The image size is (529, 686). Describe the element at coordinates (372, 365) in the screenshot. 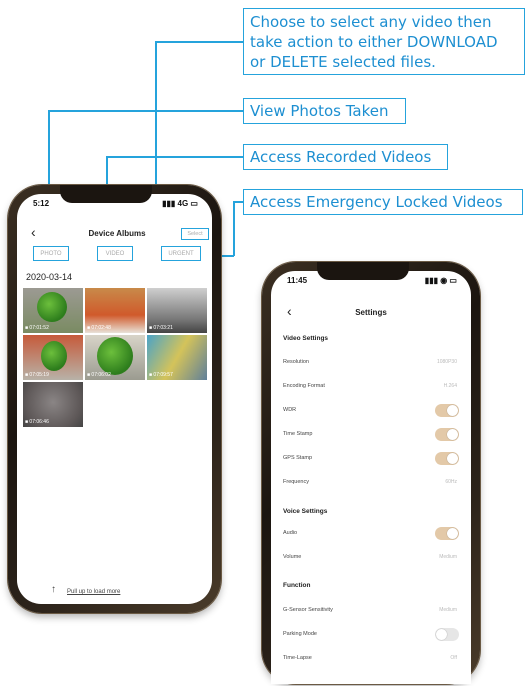

I see `setting-resolution: Resolution 1080P30` at that location.